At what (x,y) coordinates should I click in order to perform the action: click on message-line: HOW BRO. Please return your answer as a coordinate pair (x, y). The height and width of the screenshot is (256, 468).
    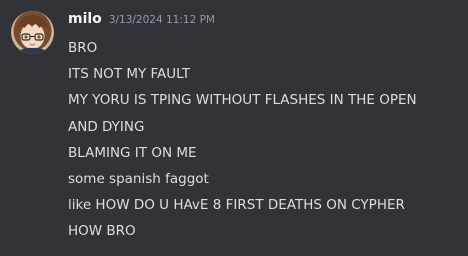
    Looking at the image, I should click on (102, 231).